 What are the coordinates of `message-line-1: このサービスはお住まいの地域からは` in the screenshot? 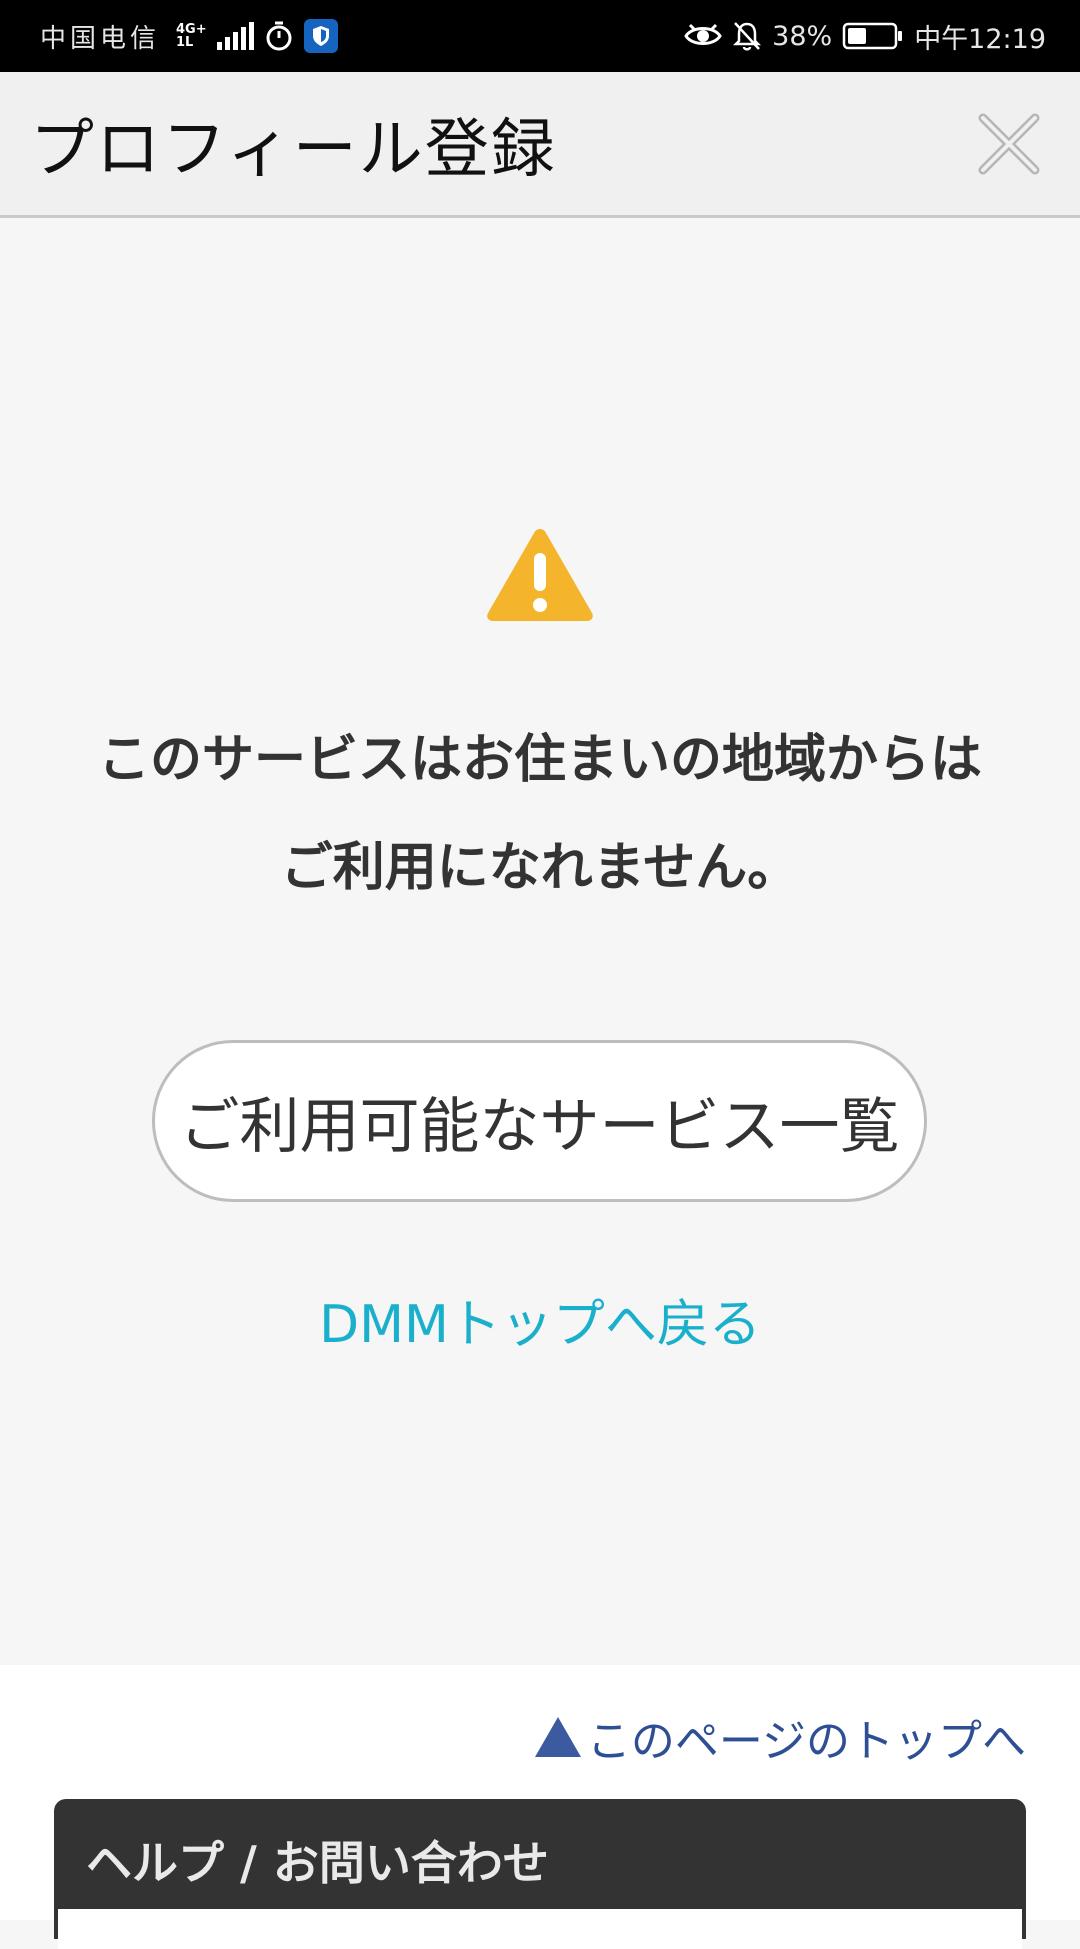 It's located at (539, 760).